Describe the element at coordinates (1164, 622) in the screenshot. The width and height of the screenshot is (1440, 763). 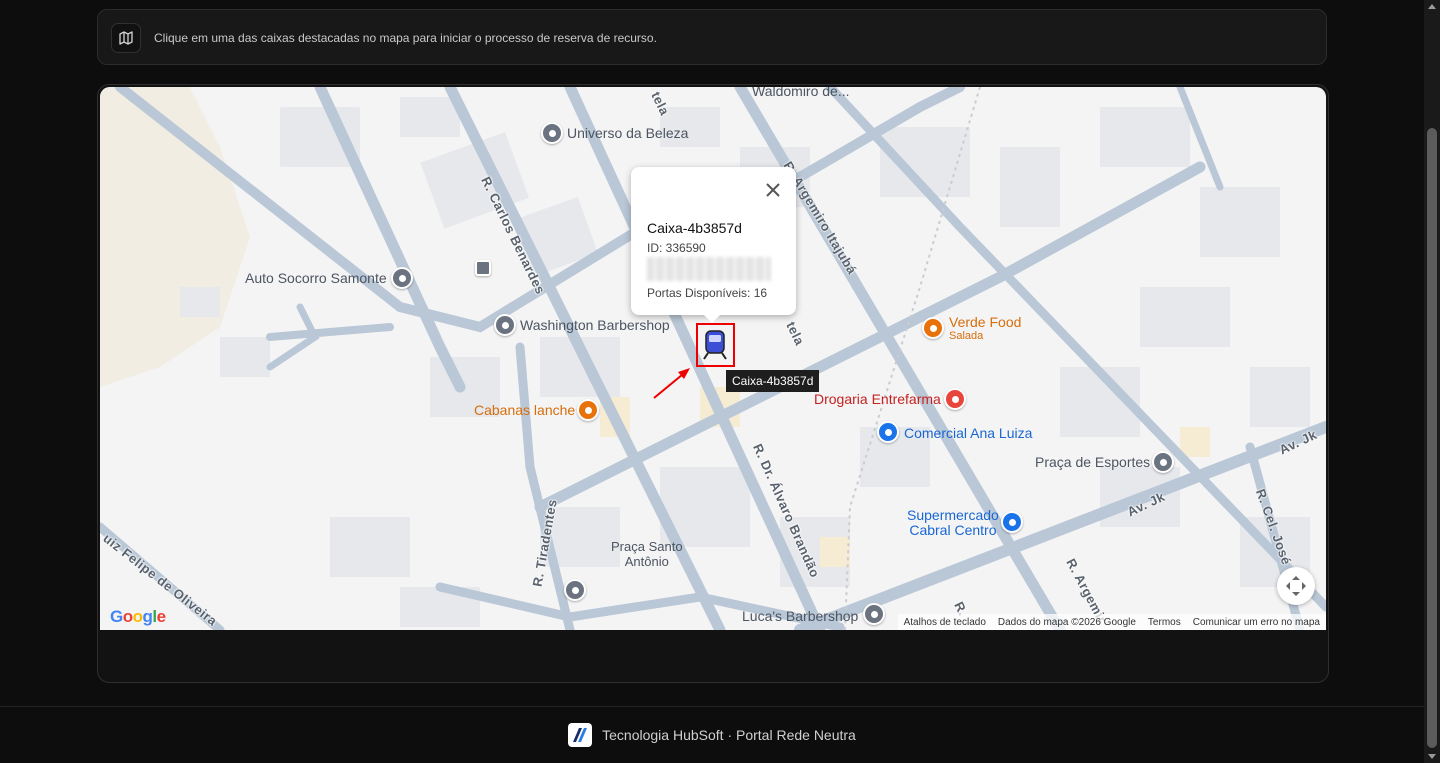
I see `terms-link: Termos` at that location.